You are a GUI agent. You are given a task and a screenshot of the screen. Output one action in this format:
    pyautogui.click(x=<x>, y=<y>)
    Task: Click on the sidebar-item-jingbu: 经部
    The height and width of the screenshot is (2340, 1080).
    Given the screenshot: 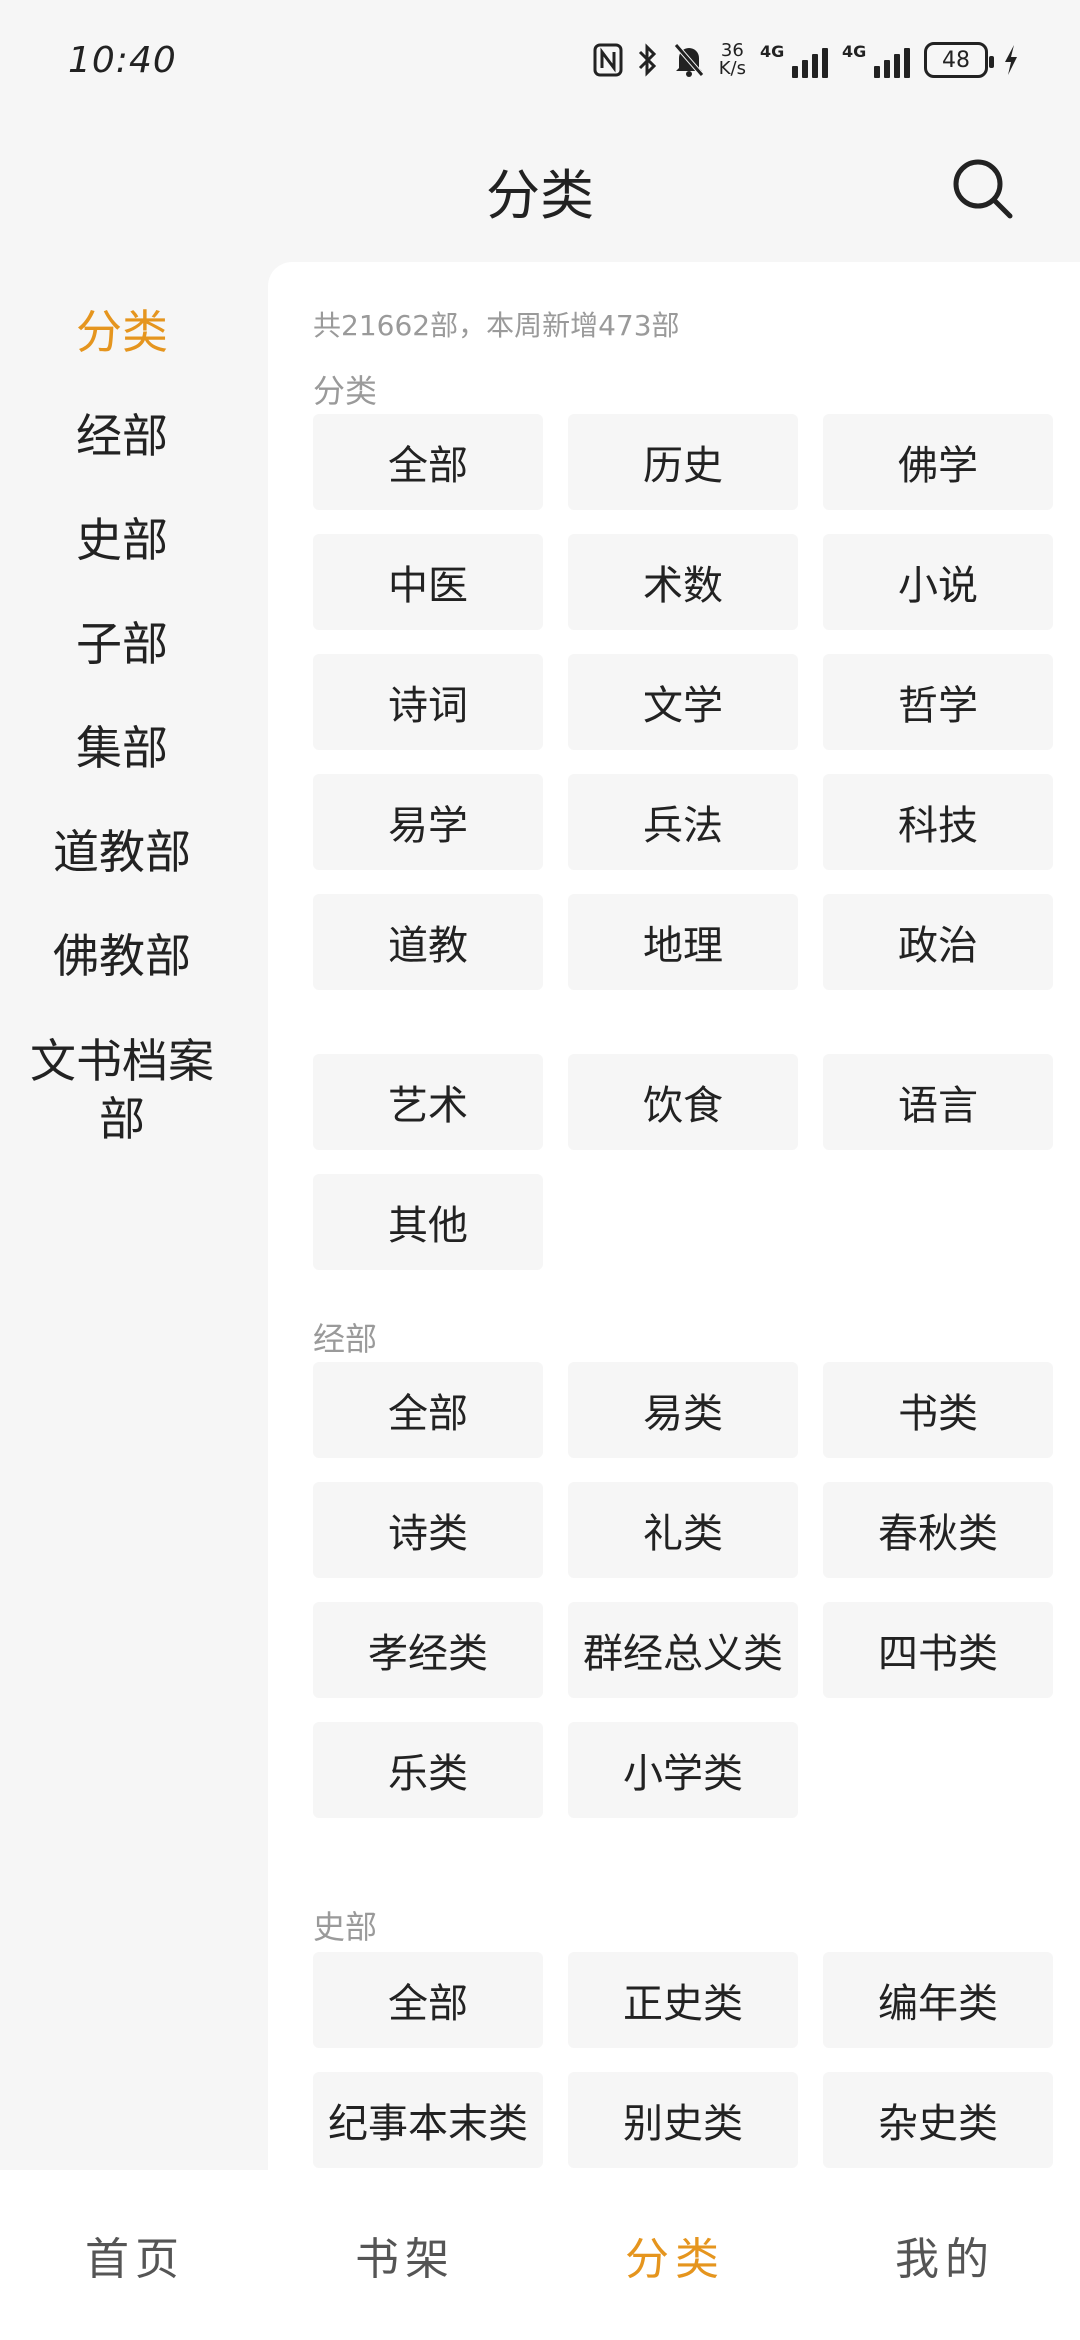 What is the action you would take?
    pyautogui.click(x=122, y=436)
    